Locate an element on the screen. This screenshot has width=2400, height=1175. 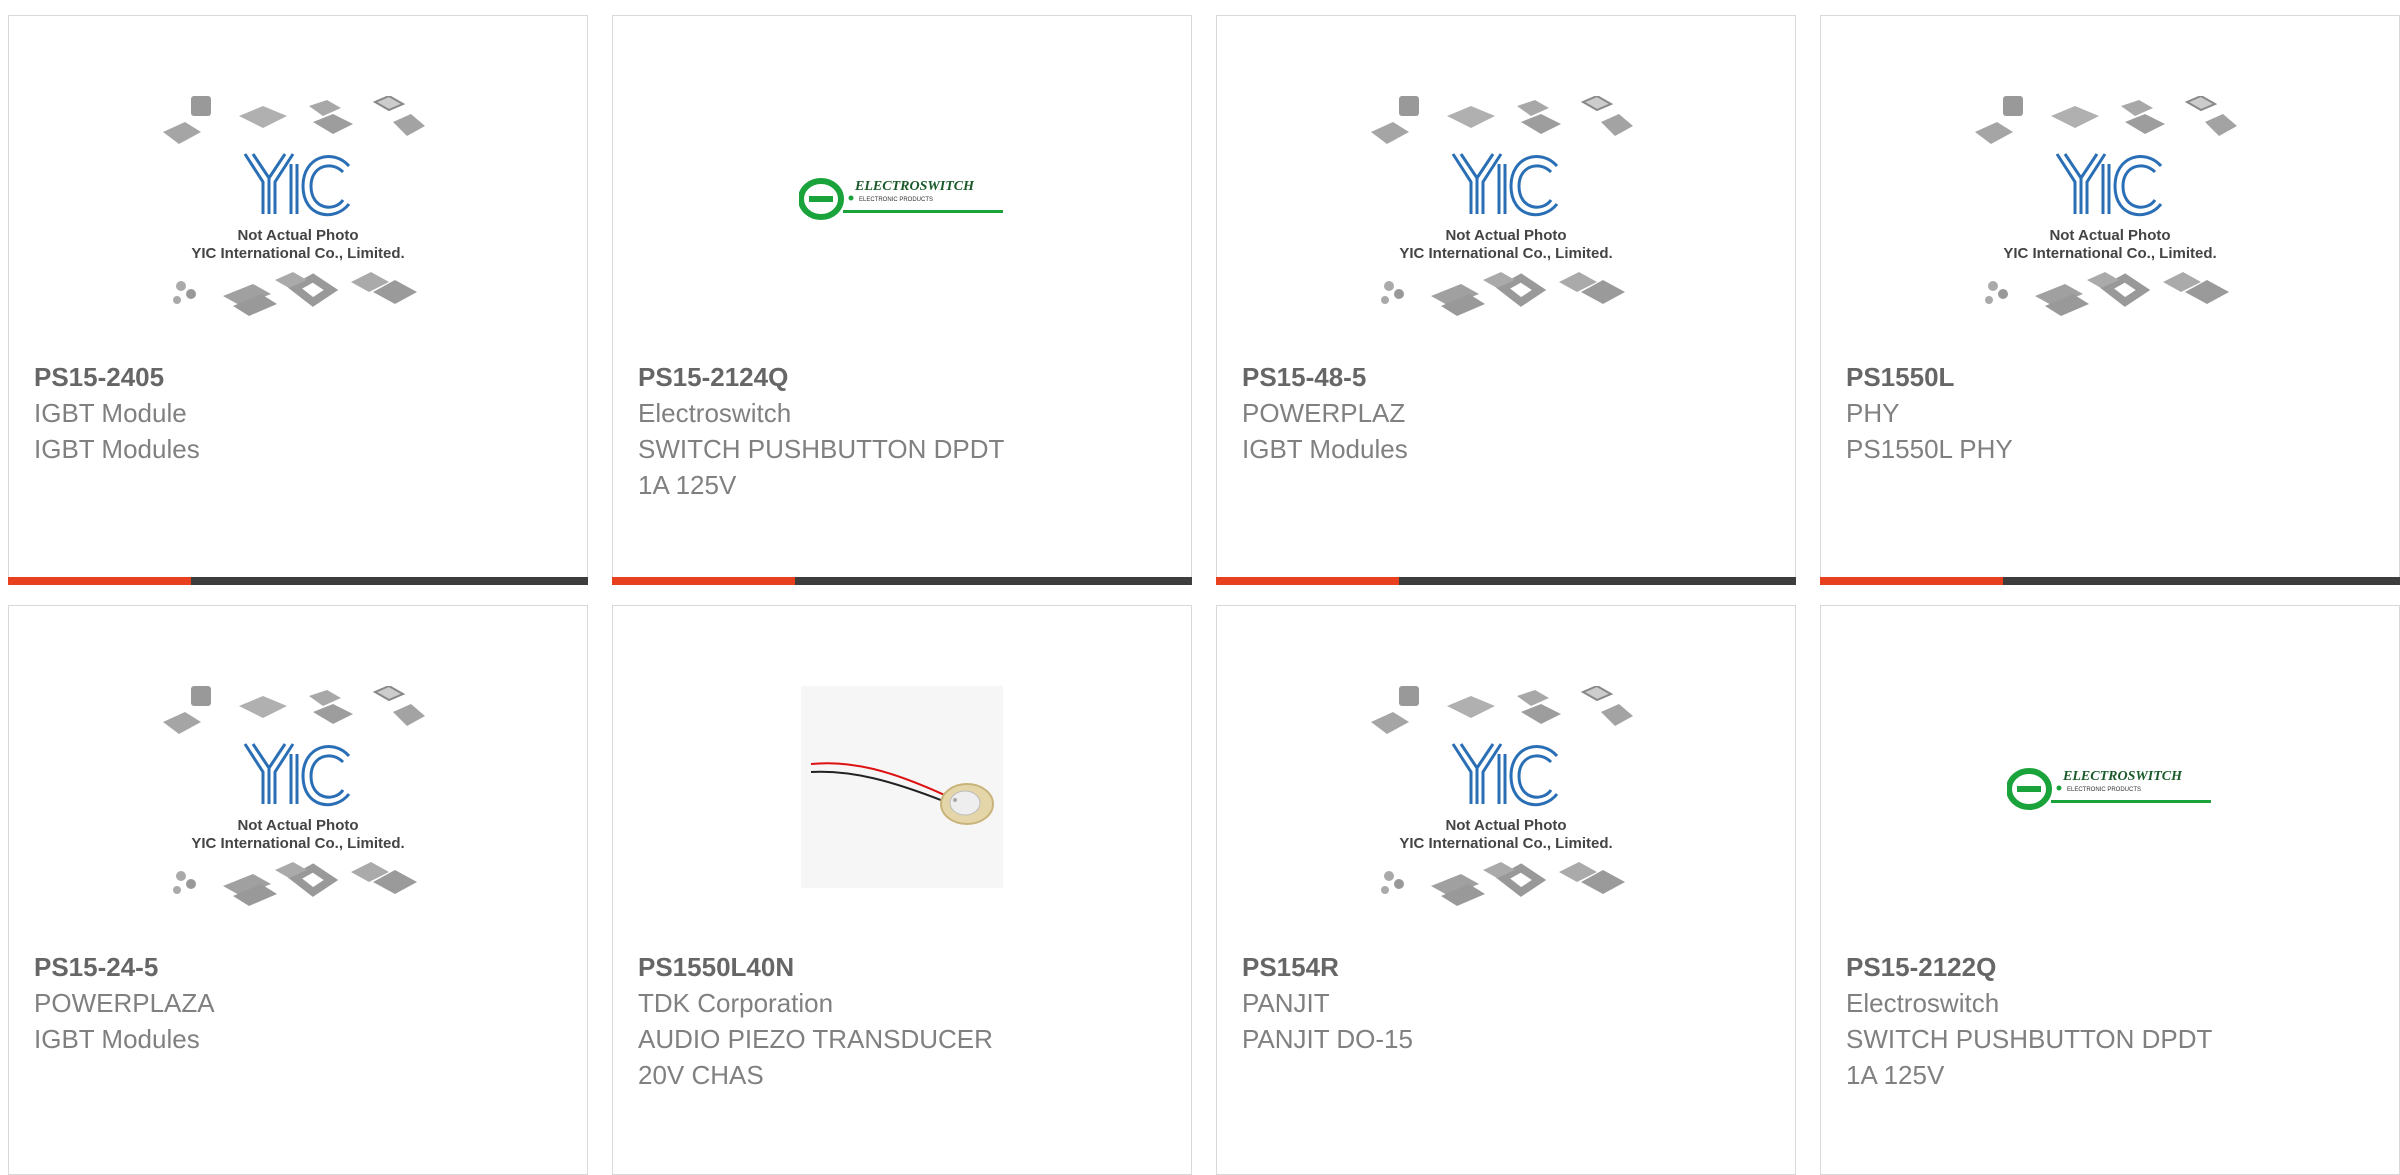
product-description: PS1550L PHY is located at coordinates (1929, 449).